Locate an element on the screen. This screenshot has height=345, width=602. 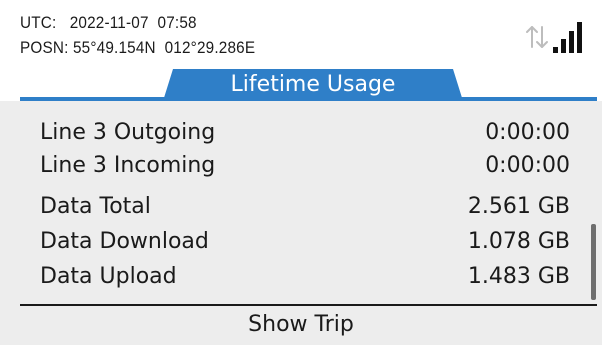
signal-strength-icon is located at coordinates (567, 37).